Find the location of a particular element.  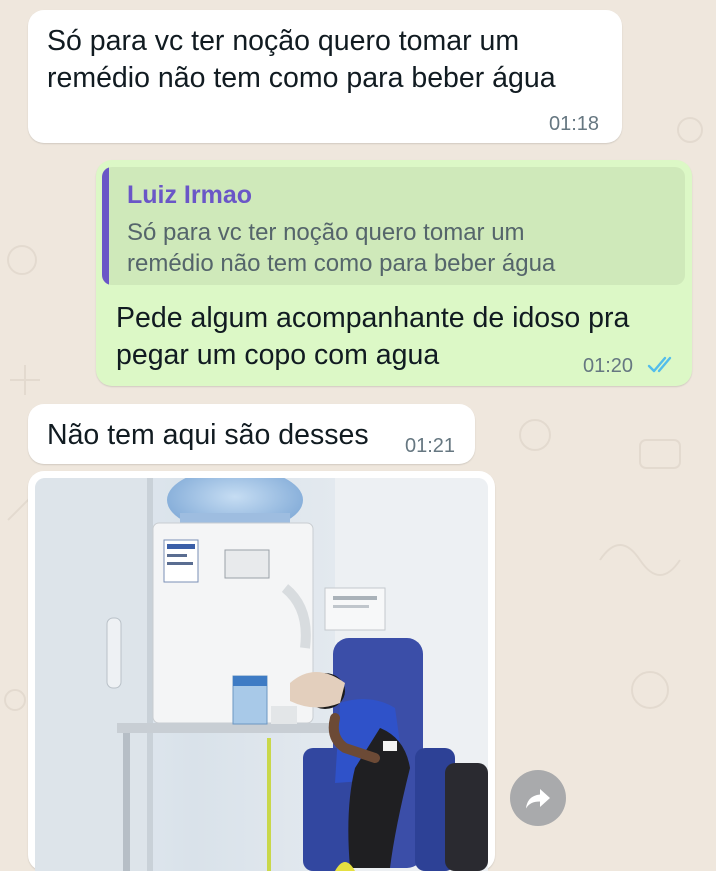

message-text-line: Só para vc ter noção quero tomar um is located at coordinates (283, 41).